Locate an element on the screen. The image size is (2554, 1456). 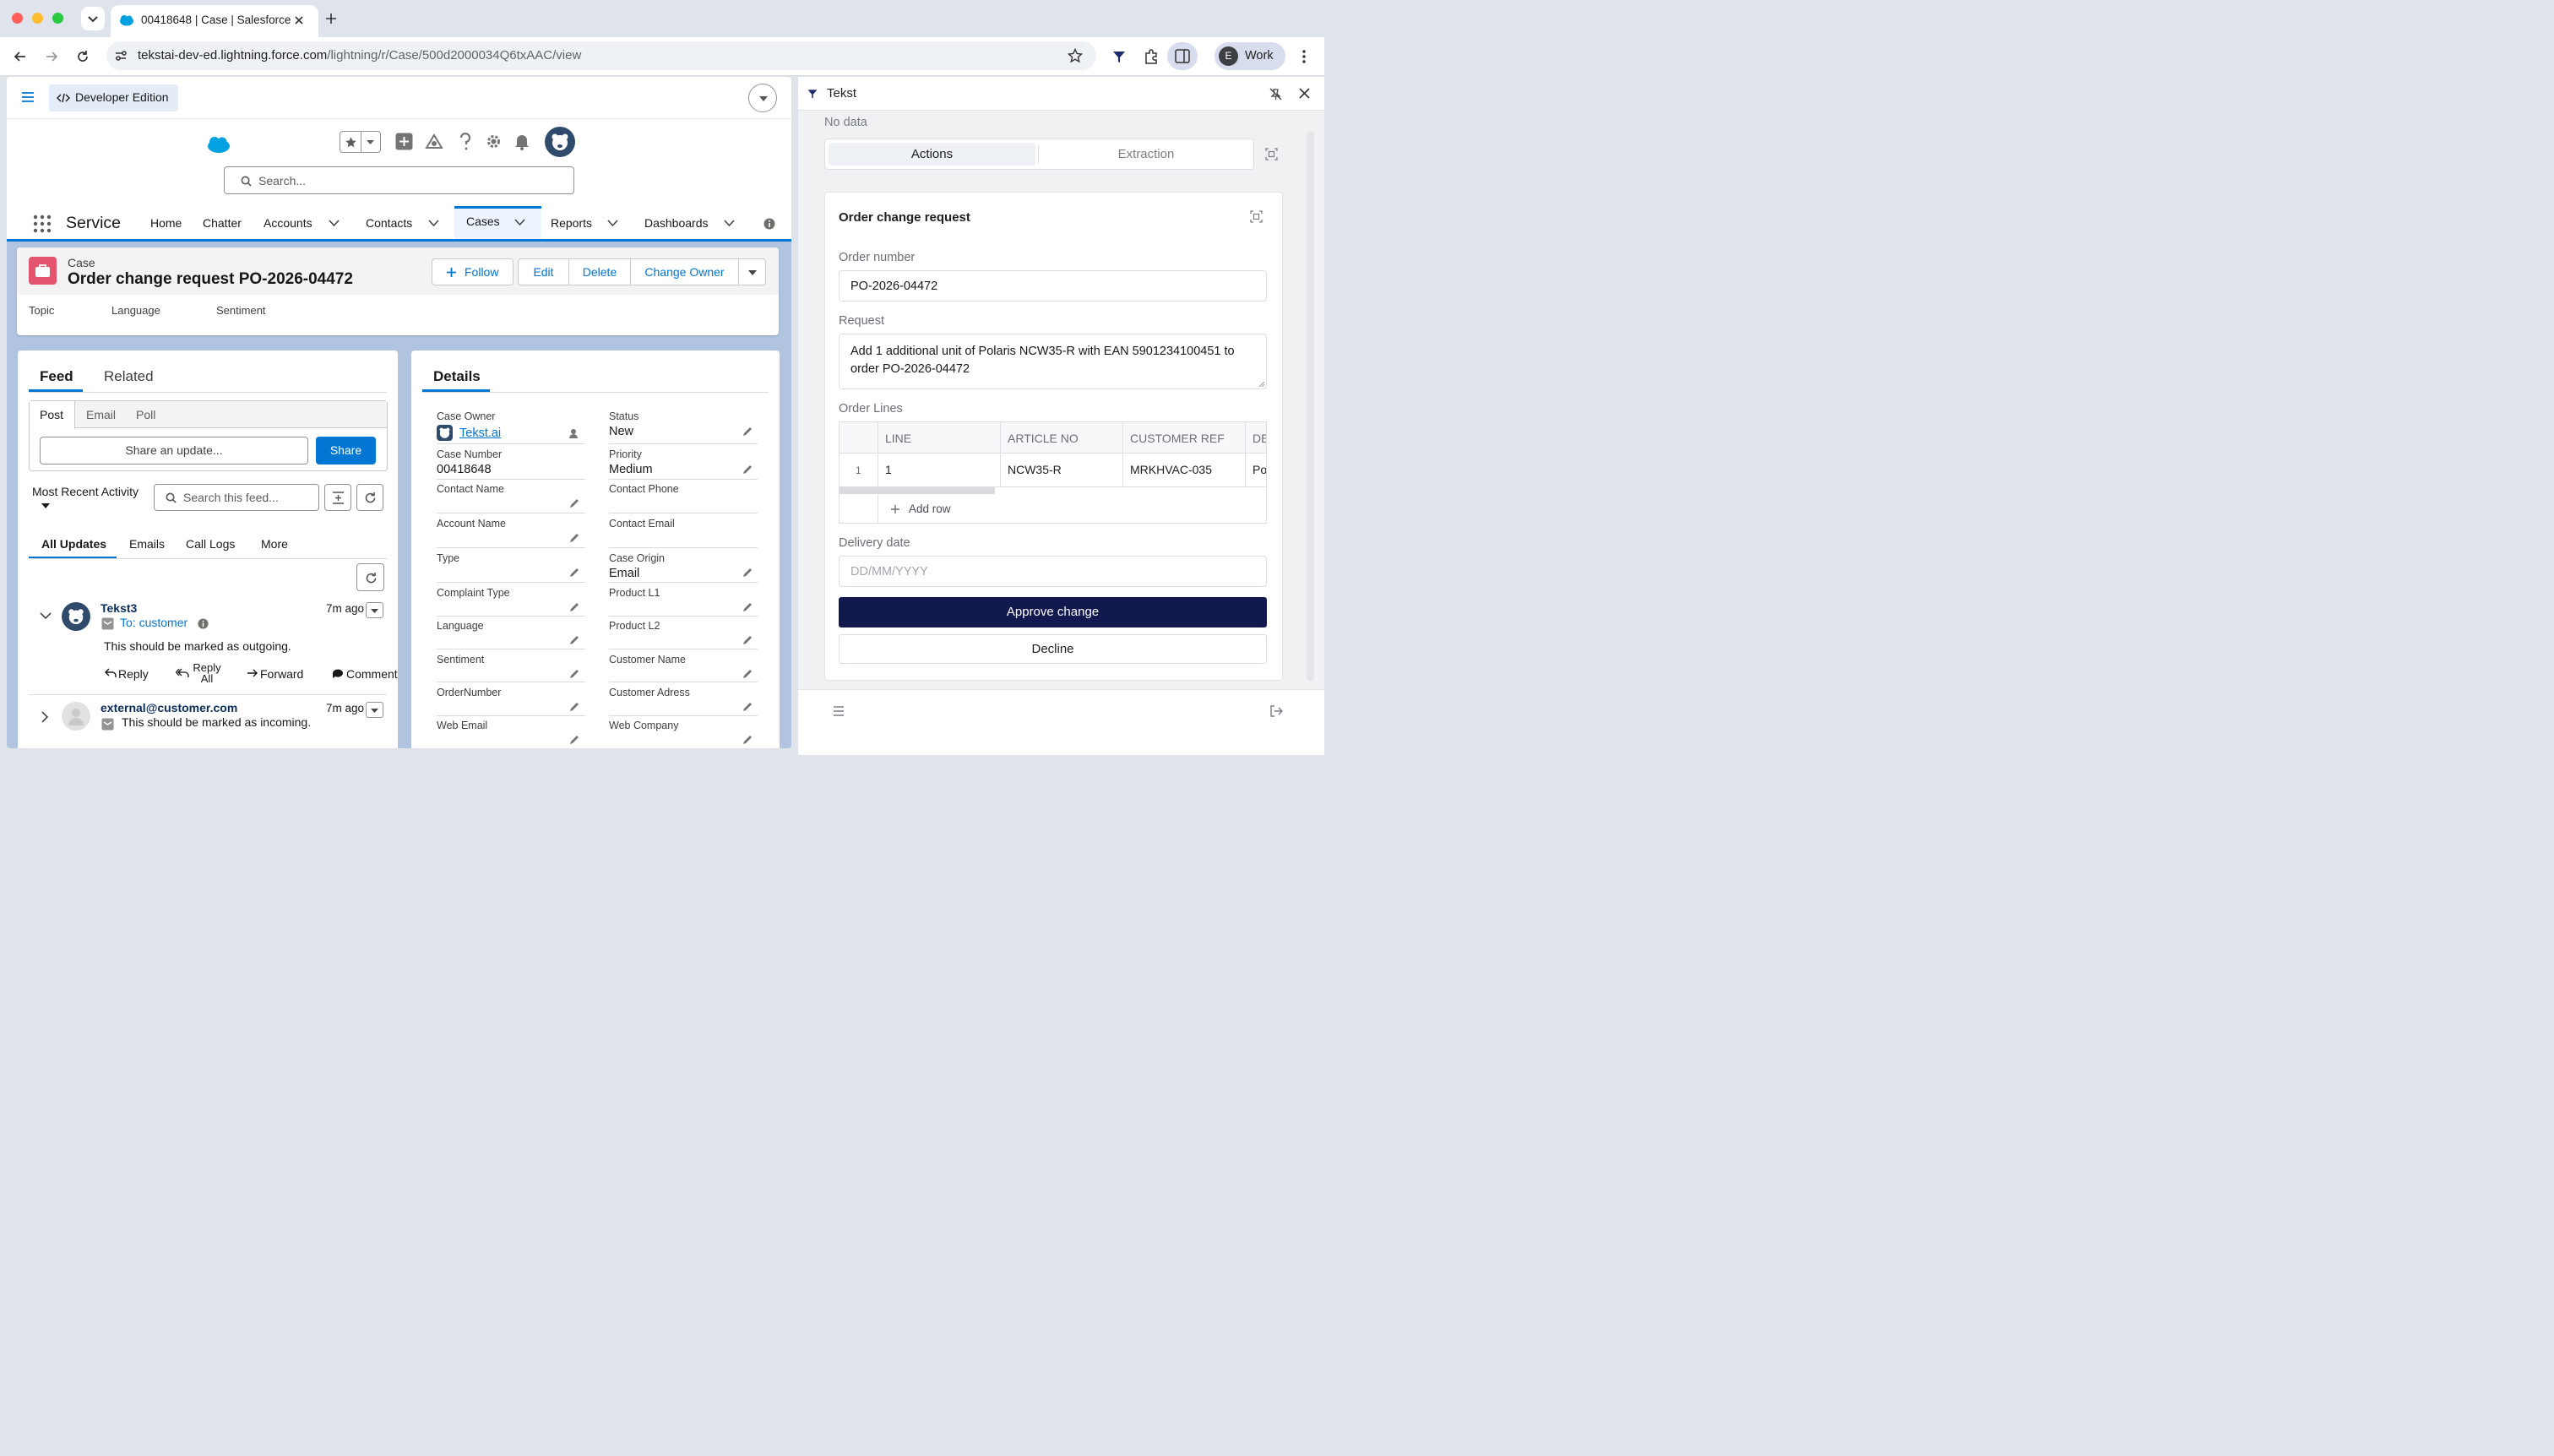
delete-button: Delete is located at coordinates (599, 271).